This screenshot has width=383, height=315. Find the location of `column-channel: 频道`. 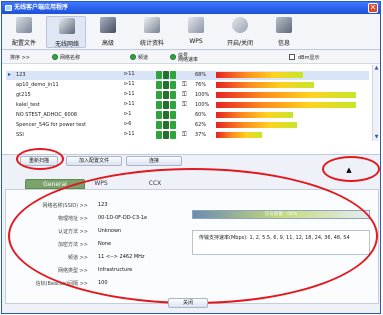

column-channel: 频道 is located at coordinates (143, 57).